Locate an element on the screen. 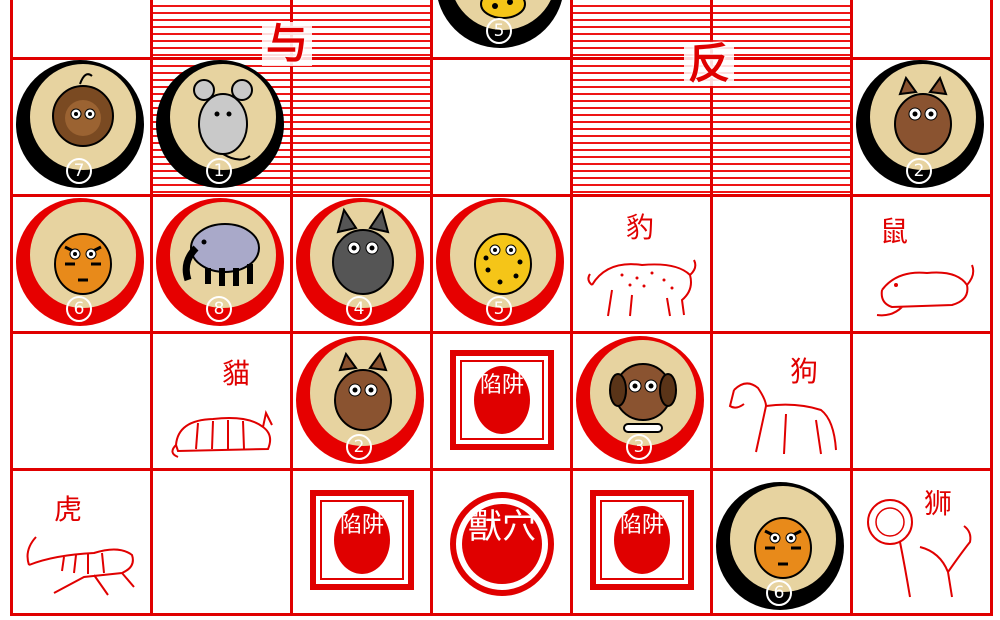  piece-elephant-red: 8 is located at coordinates (220, 262).